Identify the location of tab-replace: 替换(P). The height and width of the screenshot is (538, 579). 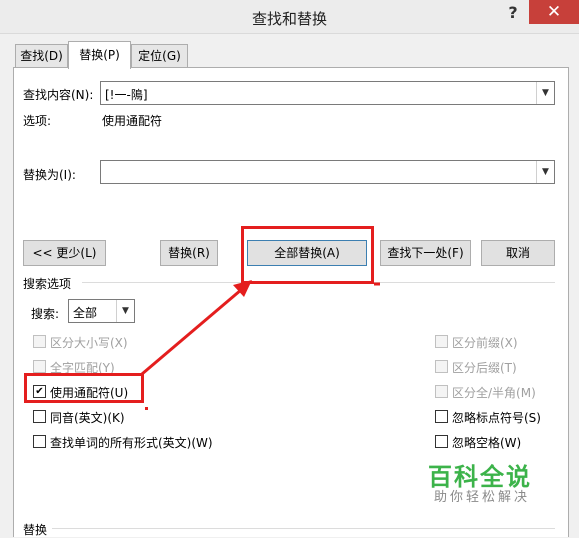
(99, 55).